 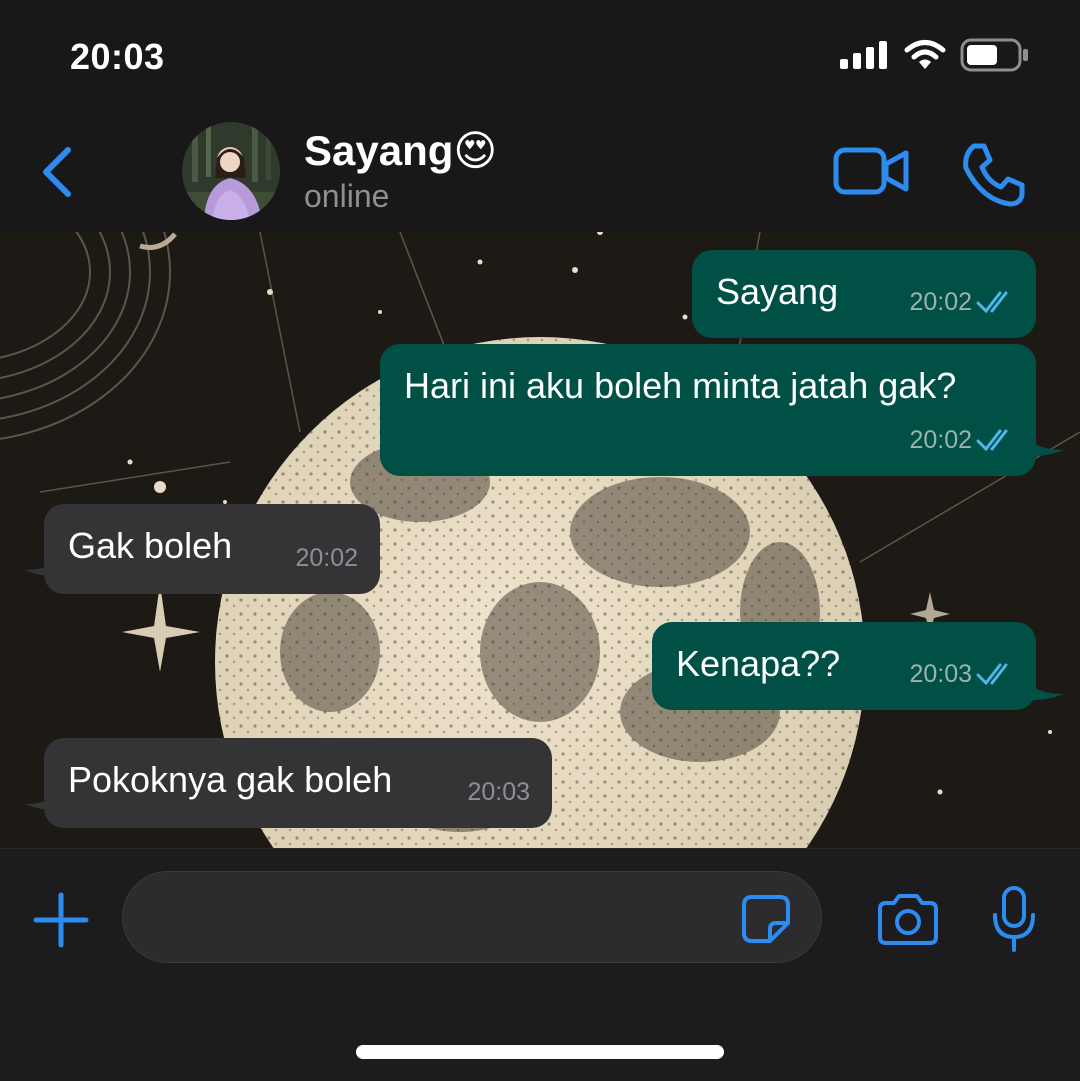 I want to click on microphone-button, so click(x=1014, y=919).